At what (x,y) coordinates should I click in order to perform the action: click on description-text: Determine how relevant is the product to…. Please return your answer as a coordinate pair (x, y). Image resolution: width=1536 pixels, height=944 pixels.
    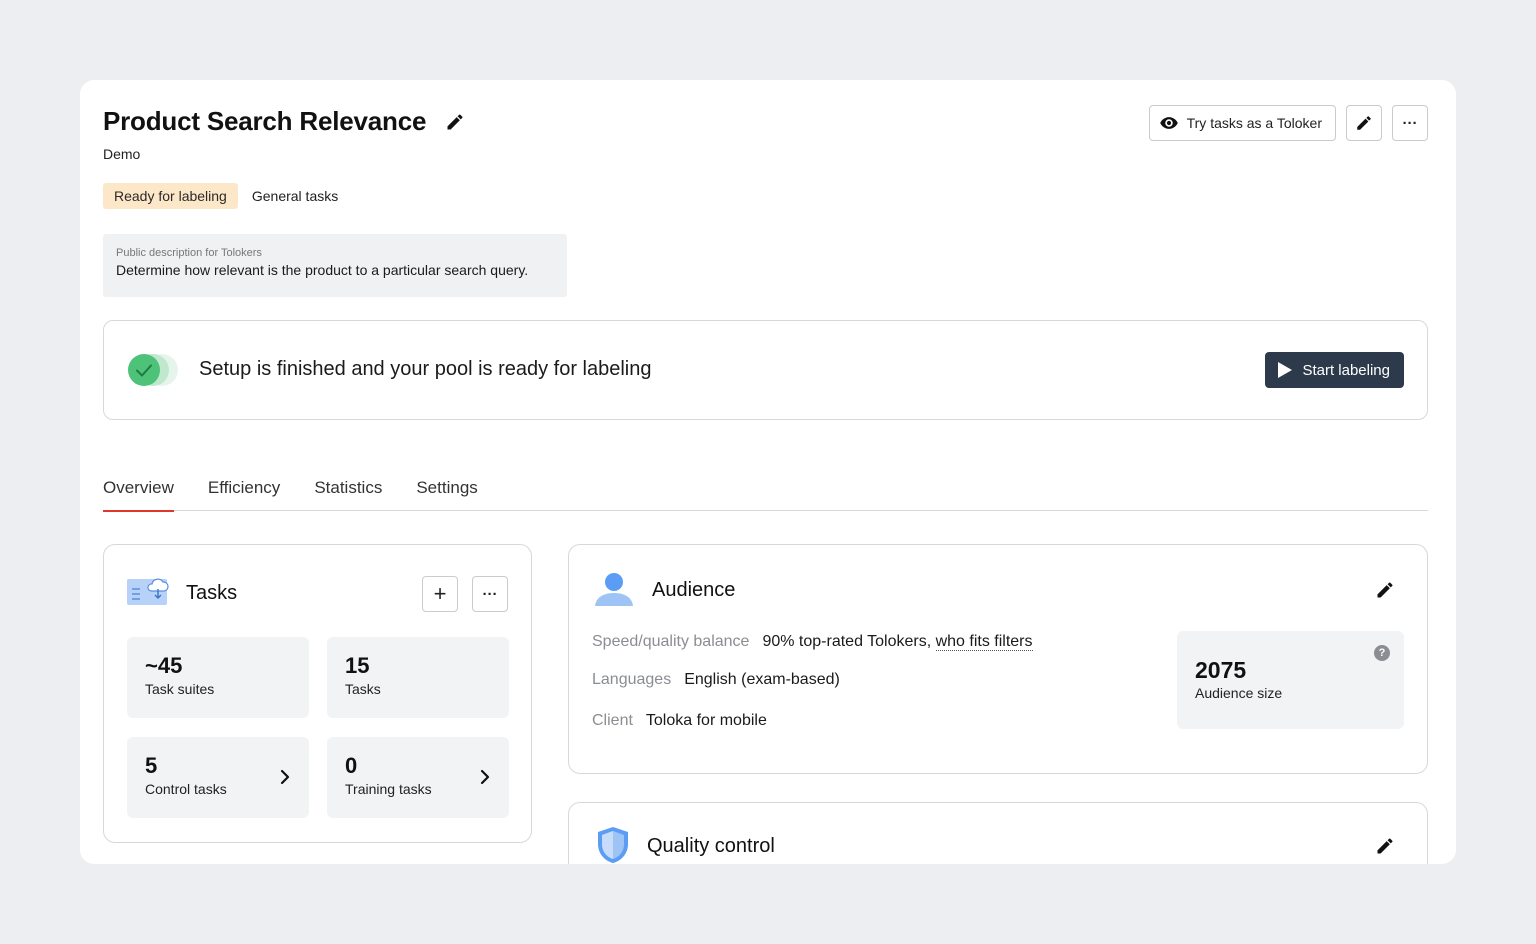
    Looking at the image, I should click on (322, 270).